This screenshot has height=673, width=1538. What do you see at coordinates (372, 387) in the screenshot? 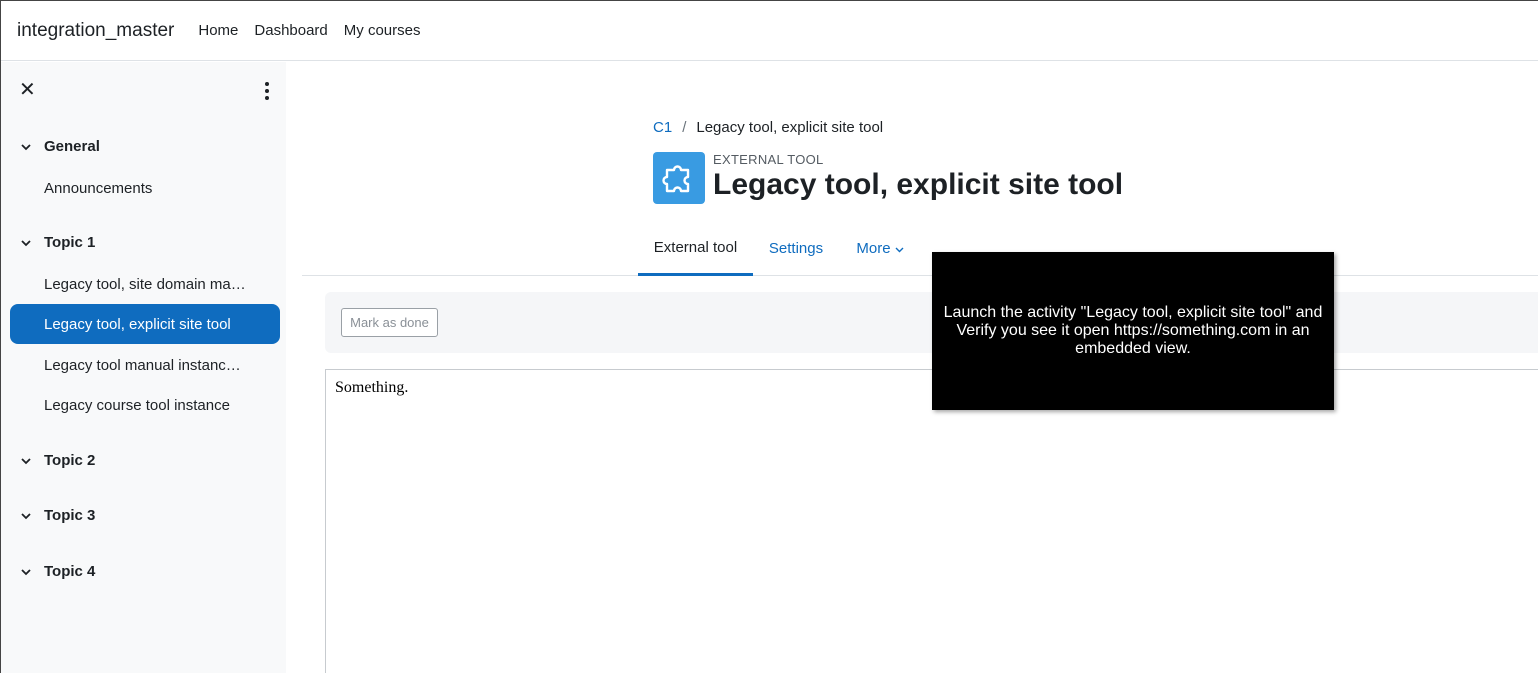
I see `embedded-content-text: Something.` at bounding box center [372, 387].